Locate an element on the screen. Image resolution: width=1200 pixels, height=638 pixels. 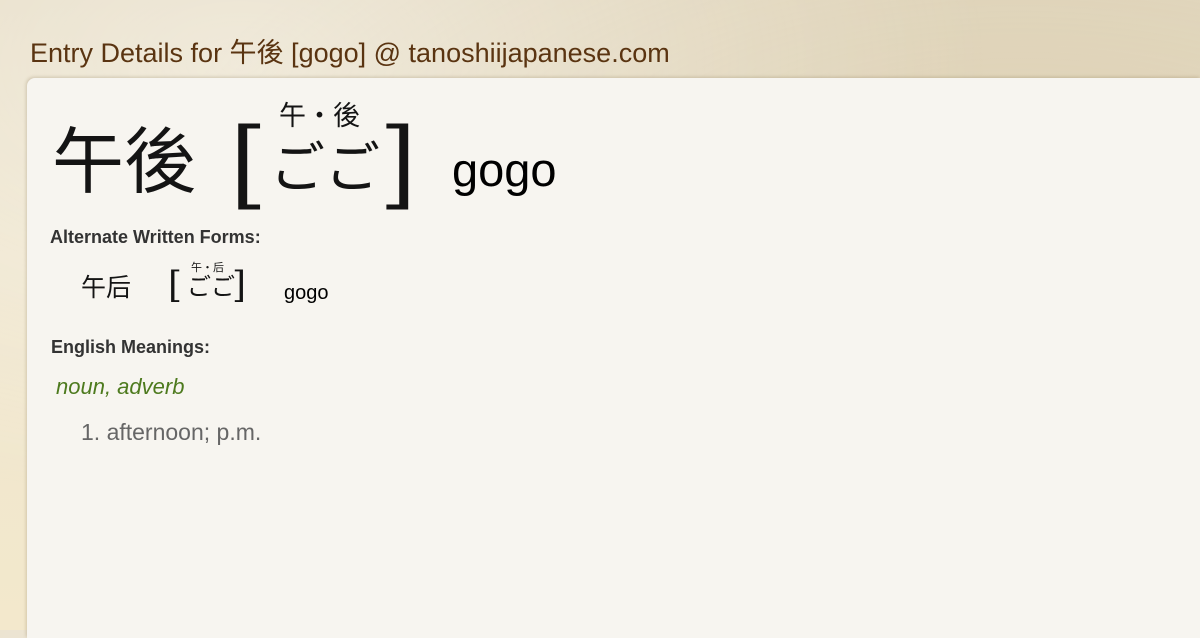
part-of-speech: noun, adverb is located at coordinates (120, 386).